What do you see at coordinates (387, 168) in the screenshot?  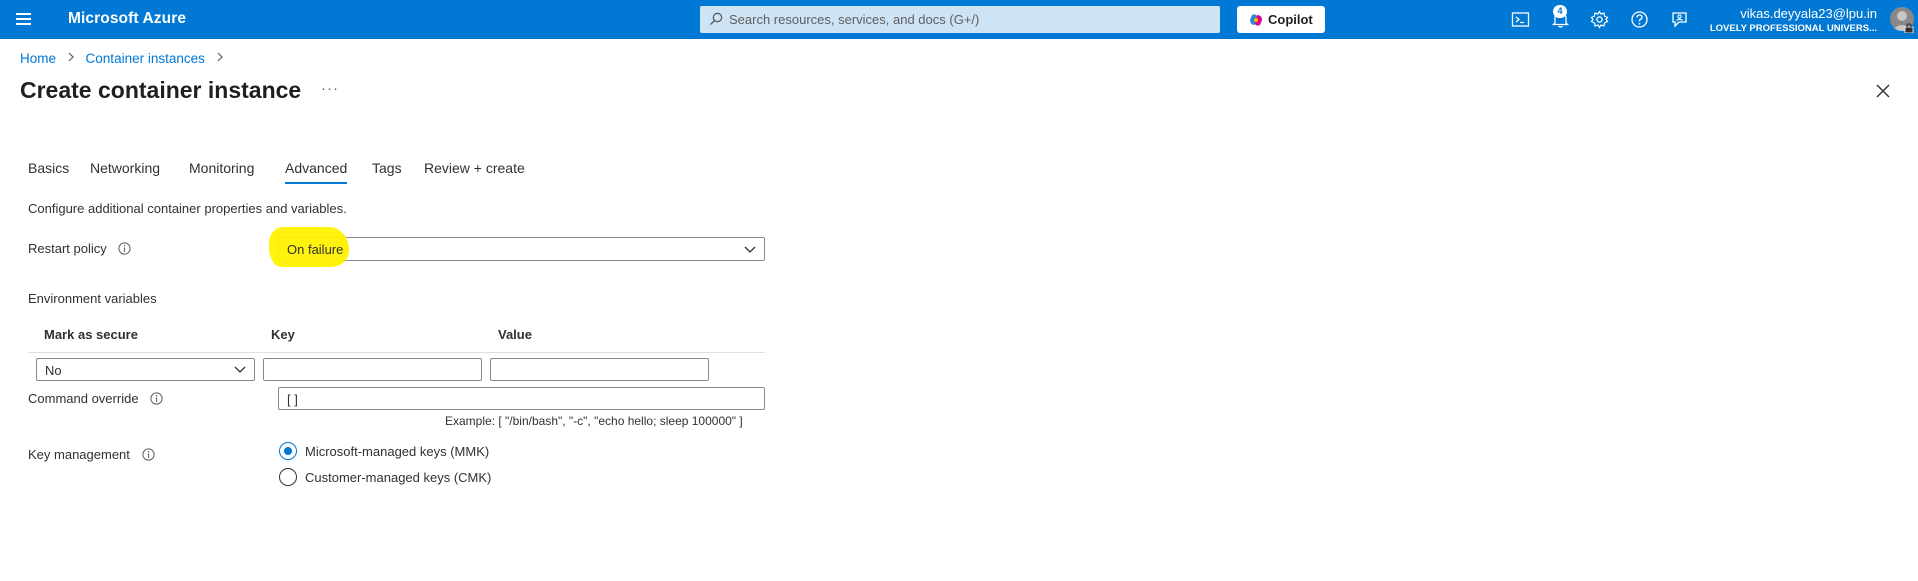 I see `tab-tags: Tags` at bounding box center [387, 168].